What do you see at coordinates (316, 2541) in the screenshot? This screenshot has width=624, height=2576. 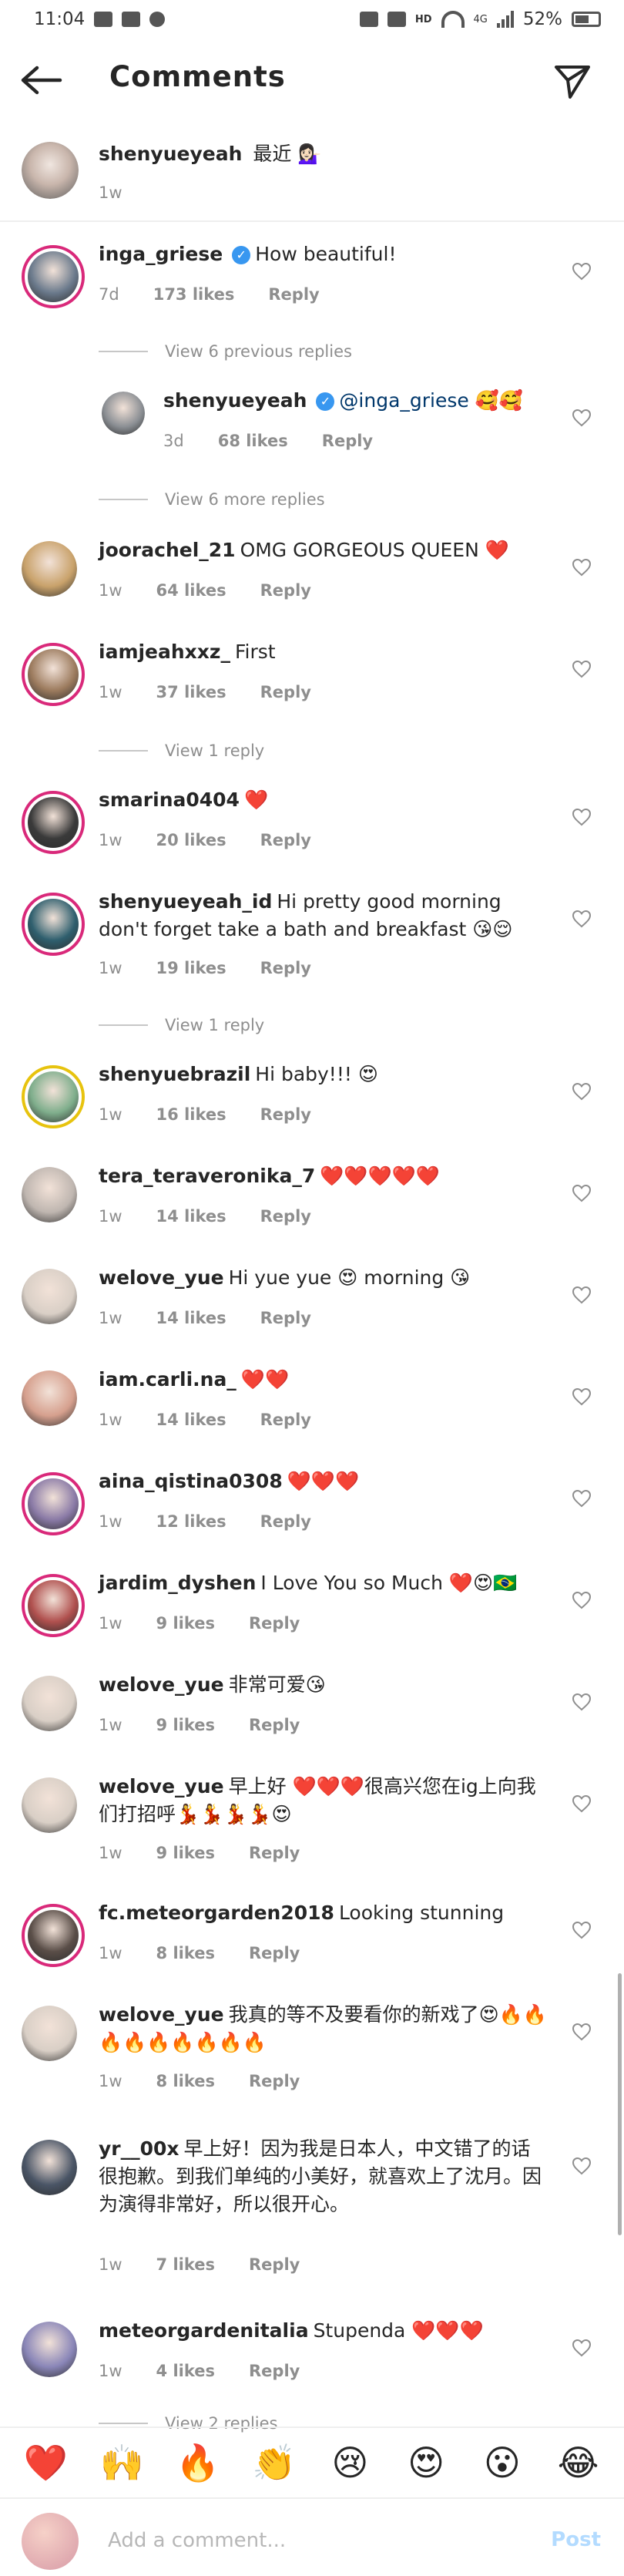 I see `comment-input` at bounding box center [316, 2541].